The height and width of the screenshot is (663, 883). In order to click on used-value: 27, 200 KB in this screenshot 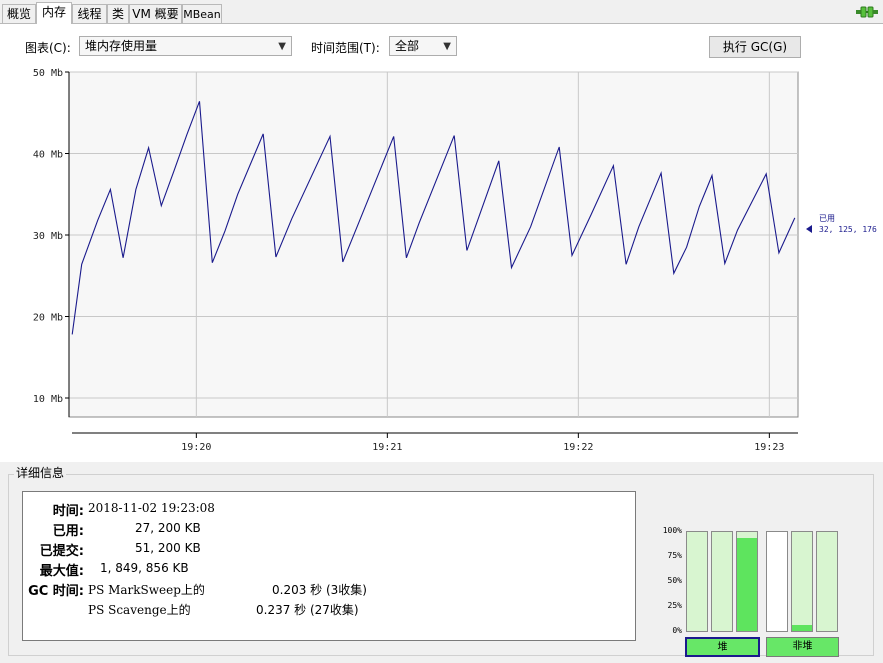, I will do `click(168, 528)`.